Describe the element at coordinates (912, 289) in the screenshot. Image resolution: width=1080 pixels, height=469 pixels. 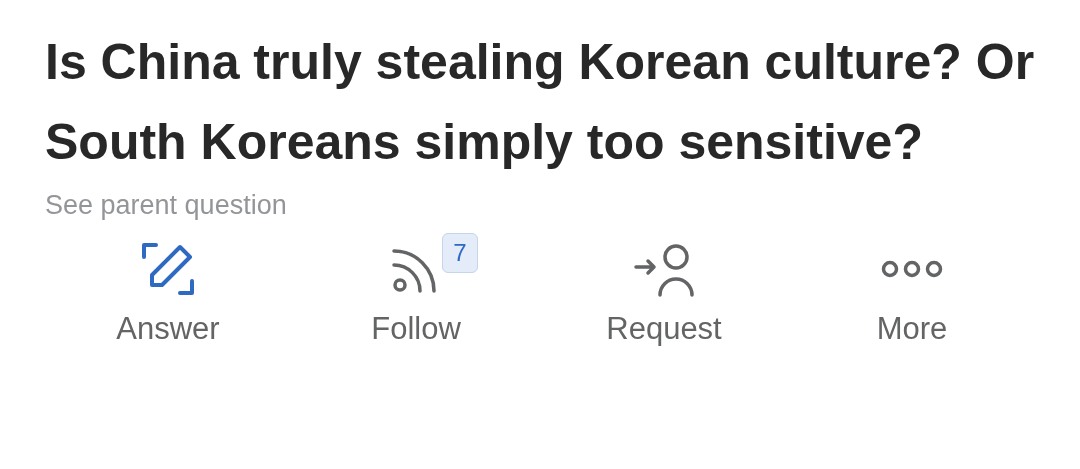
I see `more-button: More` at that location.